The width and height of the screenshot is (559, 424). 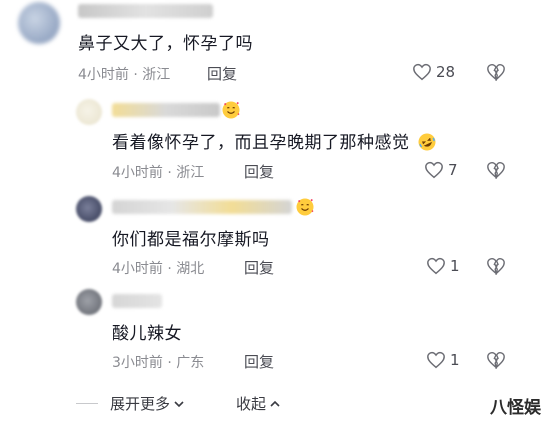 I want to click on collapse-label: 收起, so click(x=251, y=404).